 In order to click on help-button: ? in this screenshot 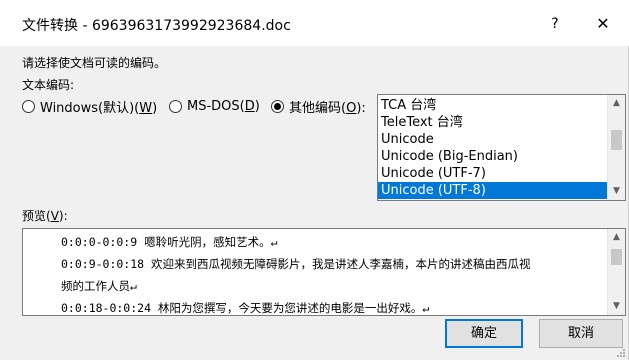, I will do `click(555, 24)`.